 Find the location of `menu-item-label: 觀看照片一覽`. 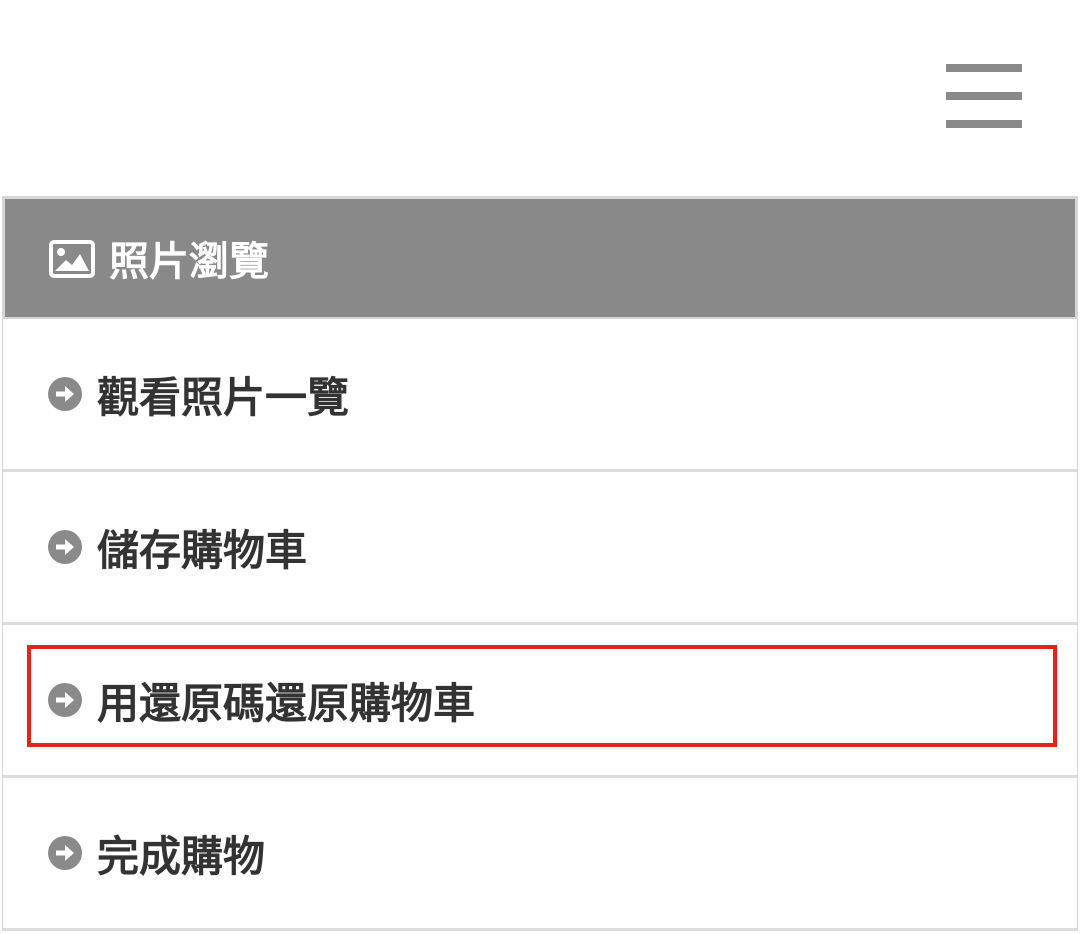

menu-item-label: 觀看照片一覽 is located at coordinates (223, 397).